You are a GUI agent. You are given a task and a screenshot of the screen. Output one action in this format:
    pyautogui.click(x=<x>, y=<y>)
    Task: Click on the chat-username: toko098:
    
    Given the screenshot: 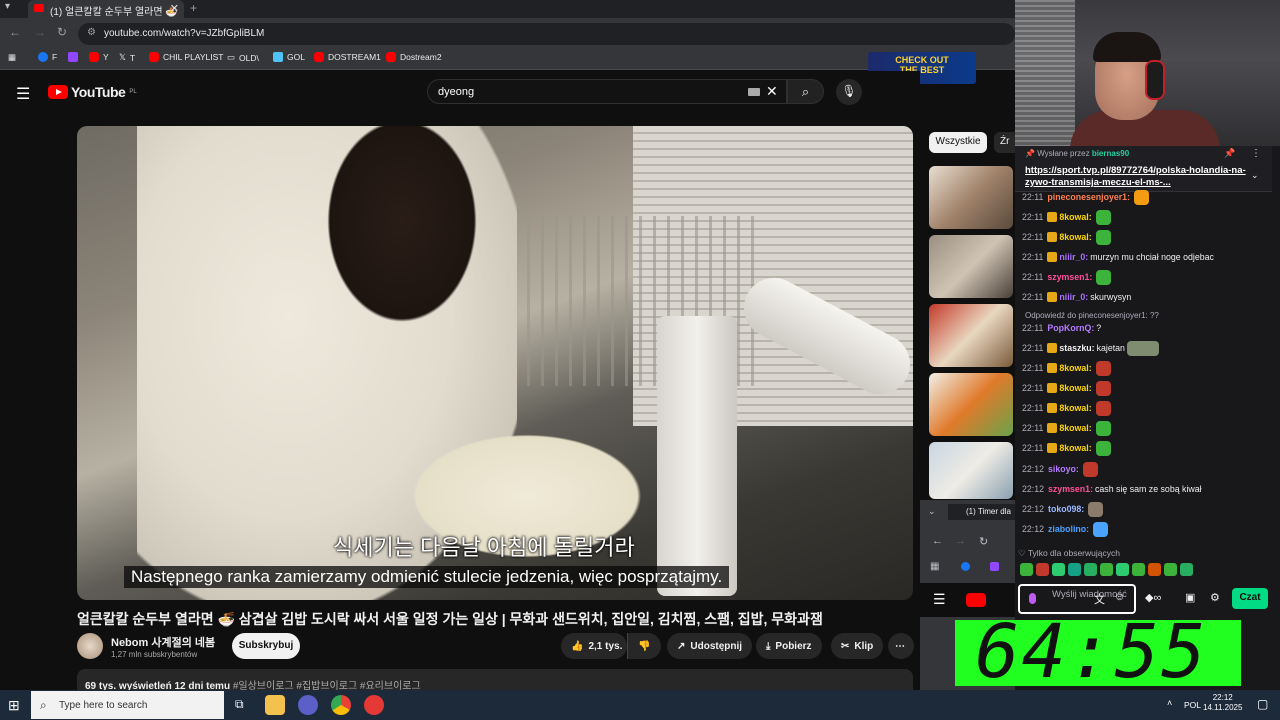 What is the action you would take?
    pyautogui.click(x=1066, y=509)
    